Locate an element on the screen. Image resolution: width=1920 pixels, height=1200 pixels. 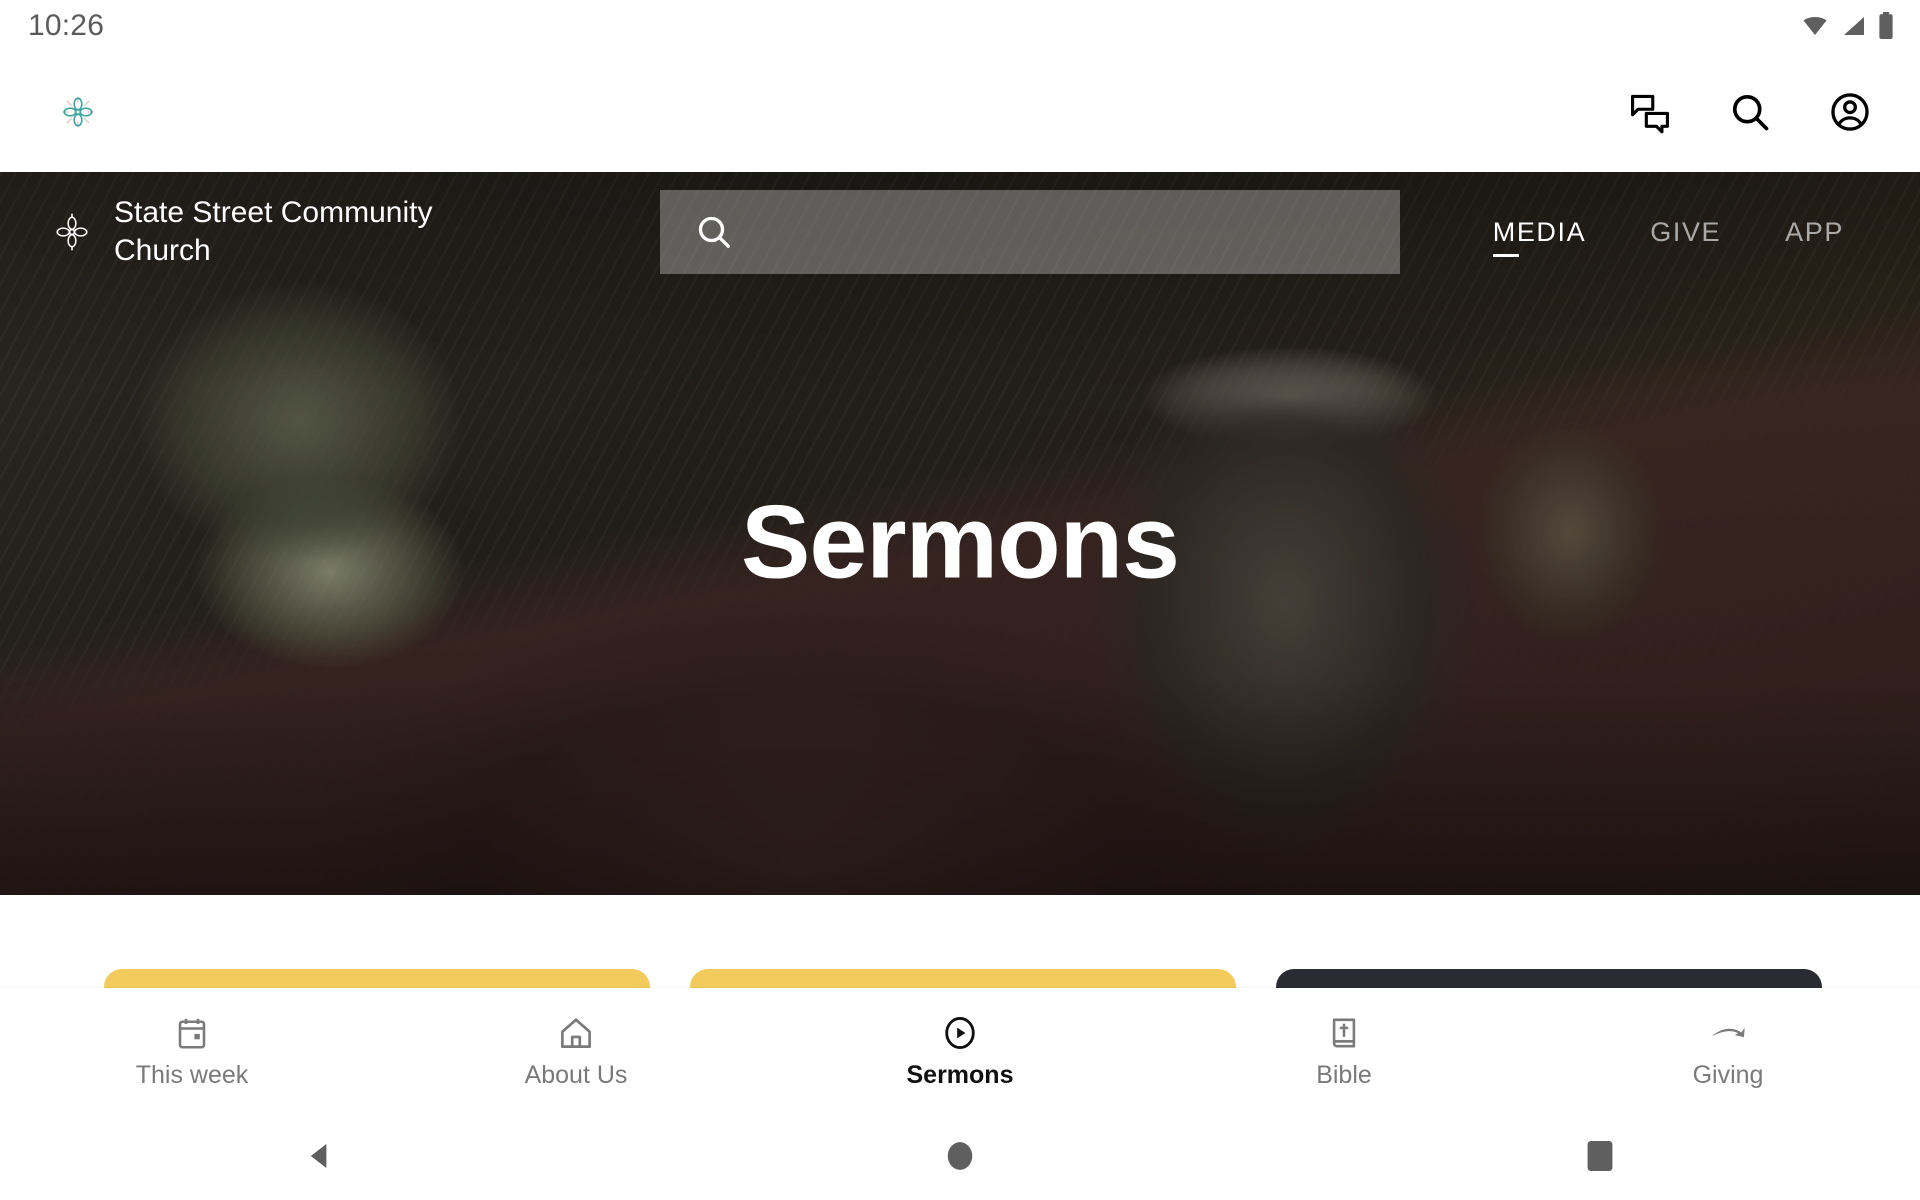
status-bar-icons is located at coordinates (1847, 26).